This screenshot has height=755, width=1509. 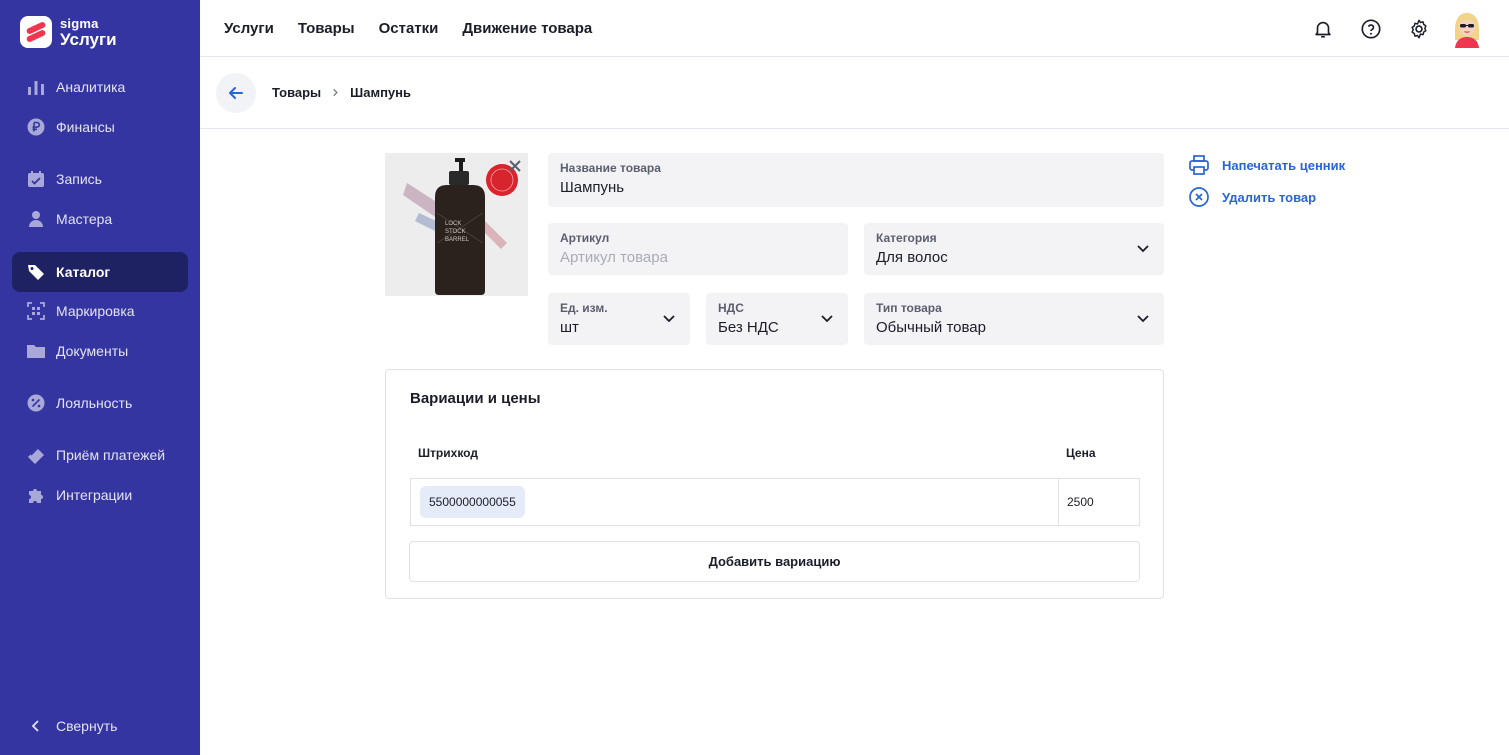 I want to click on topnav-movement: Движение товара, so click(x=527, y=28).